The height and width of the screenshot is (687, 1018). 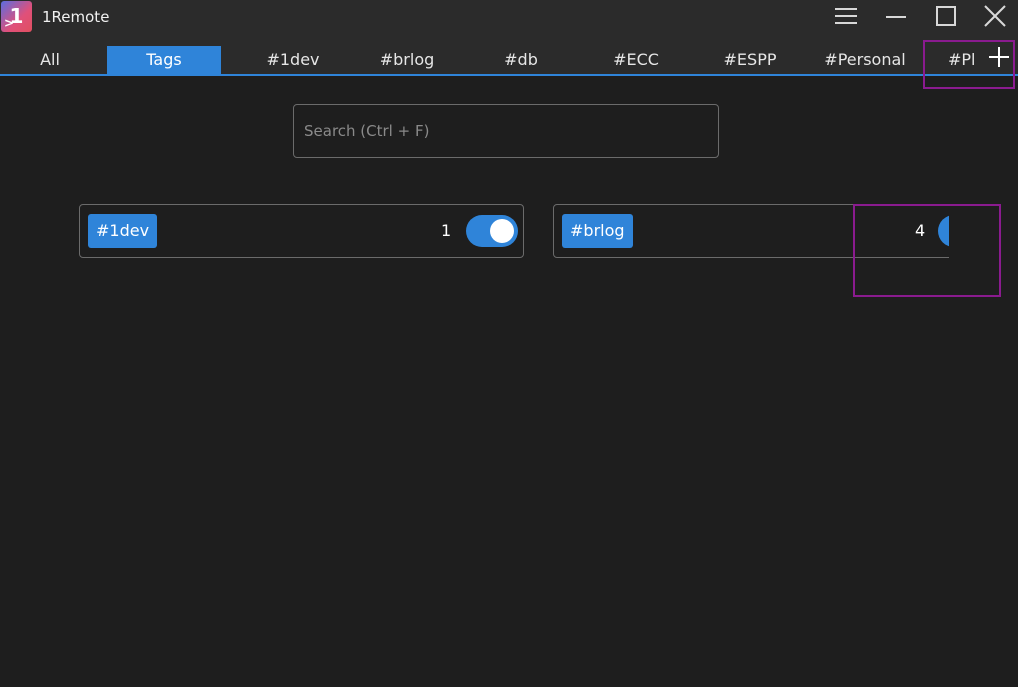 I want to click on search-input, so click(x=506, y=131).